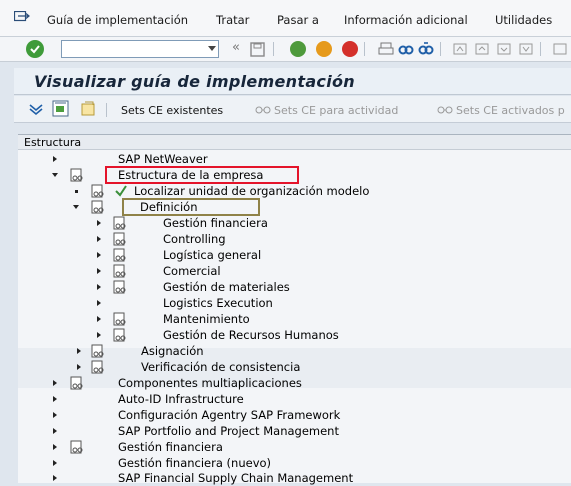  What do you see at coordinates (251, 335) in the screenshot?
I see `tree-node-label: Gestión de Recursos Humanos` at bounding box center [251, 335].